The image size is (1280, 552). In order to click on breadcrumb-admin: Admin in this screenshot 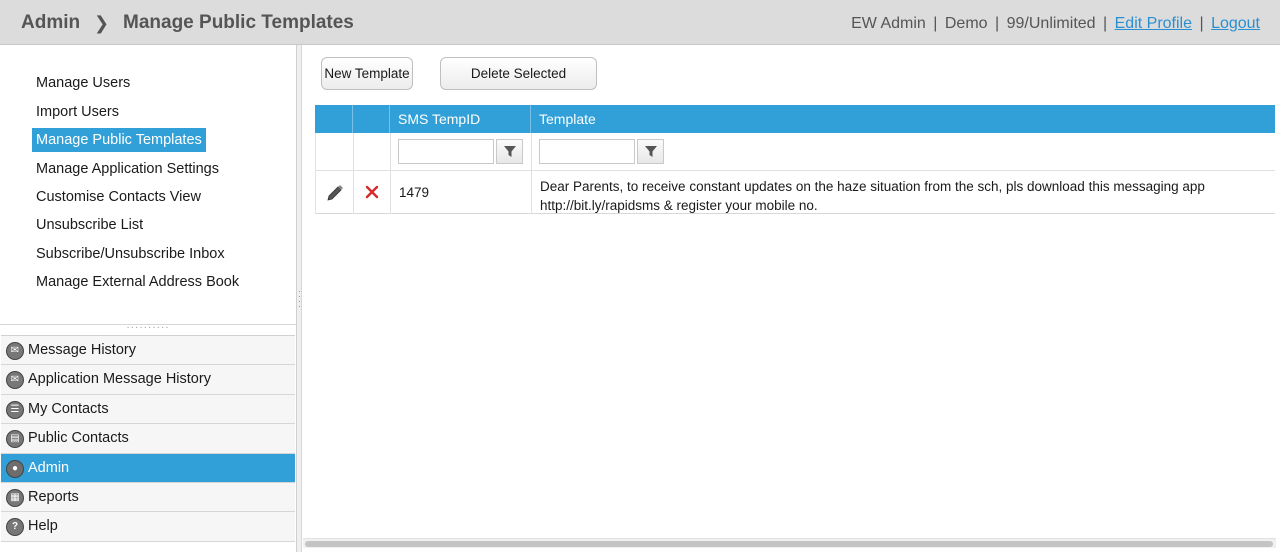, I will do `click(50, 23)`.